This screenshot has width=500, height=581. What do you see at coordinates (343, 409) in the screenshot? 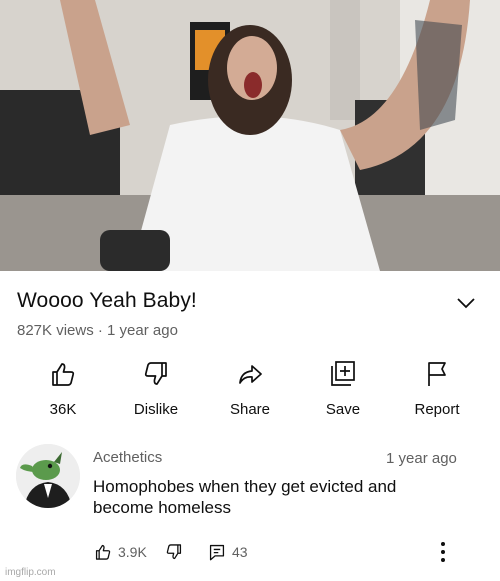
I see `save-label: Save` at bounding box center [343, 409].